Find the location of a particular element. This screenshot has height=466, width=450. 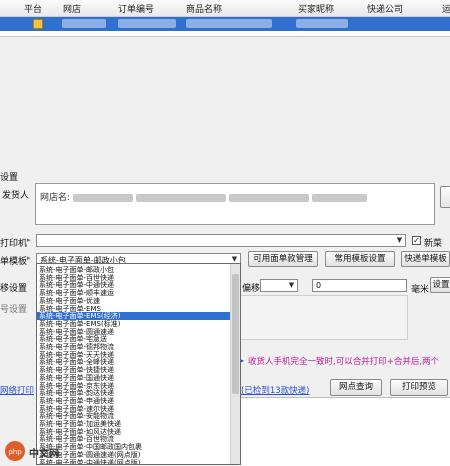

network-print-link: 网络打印 is located at coordinates (17, 390).